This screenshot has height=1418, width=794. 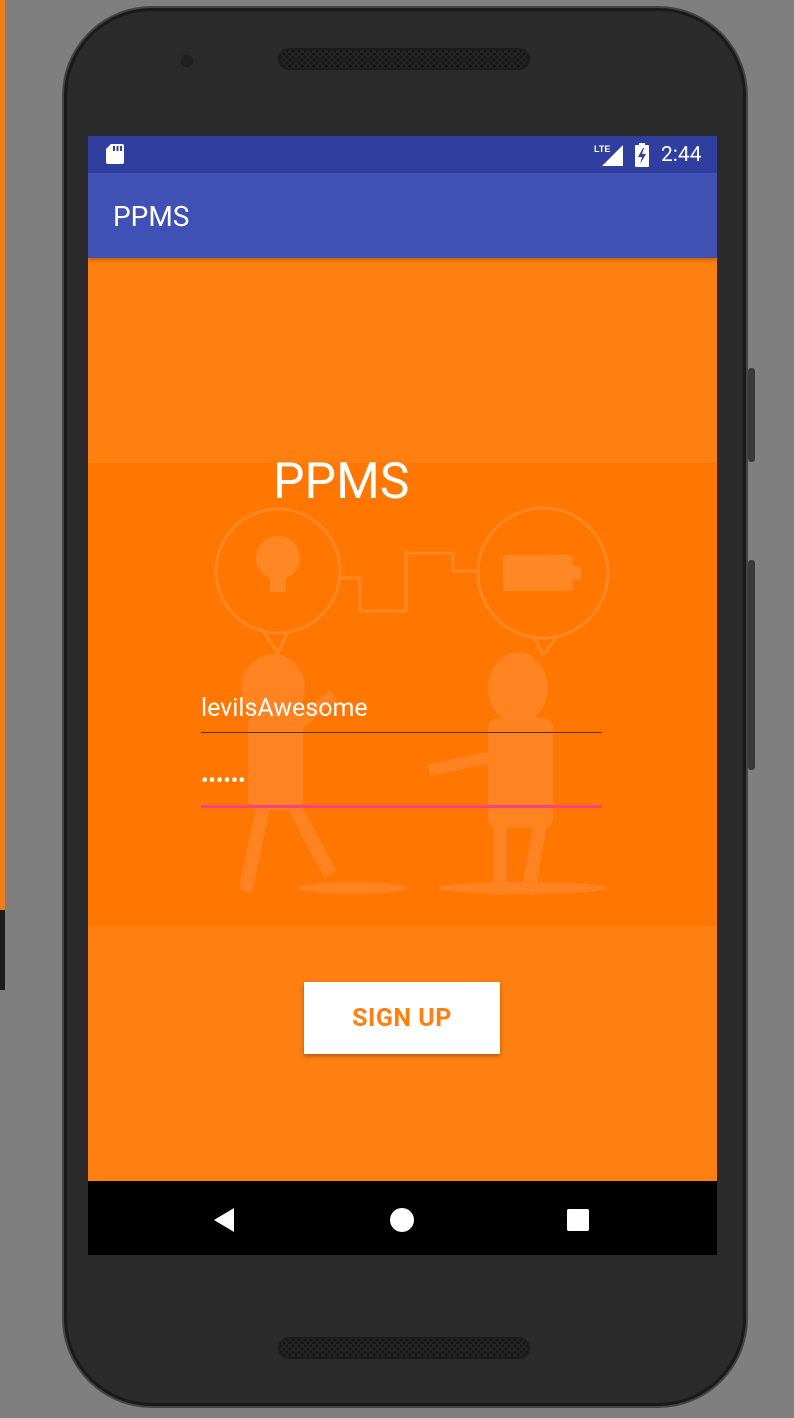 I want to click on password-field: ••••••, so click(x=401, y=787).